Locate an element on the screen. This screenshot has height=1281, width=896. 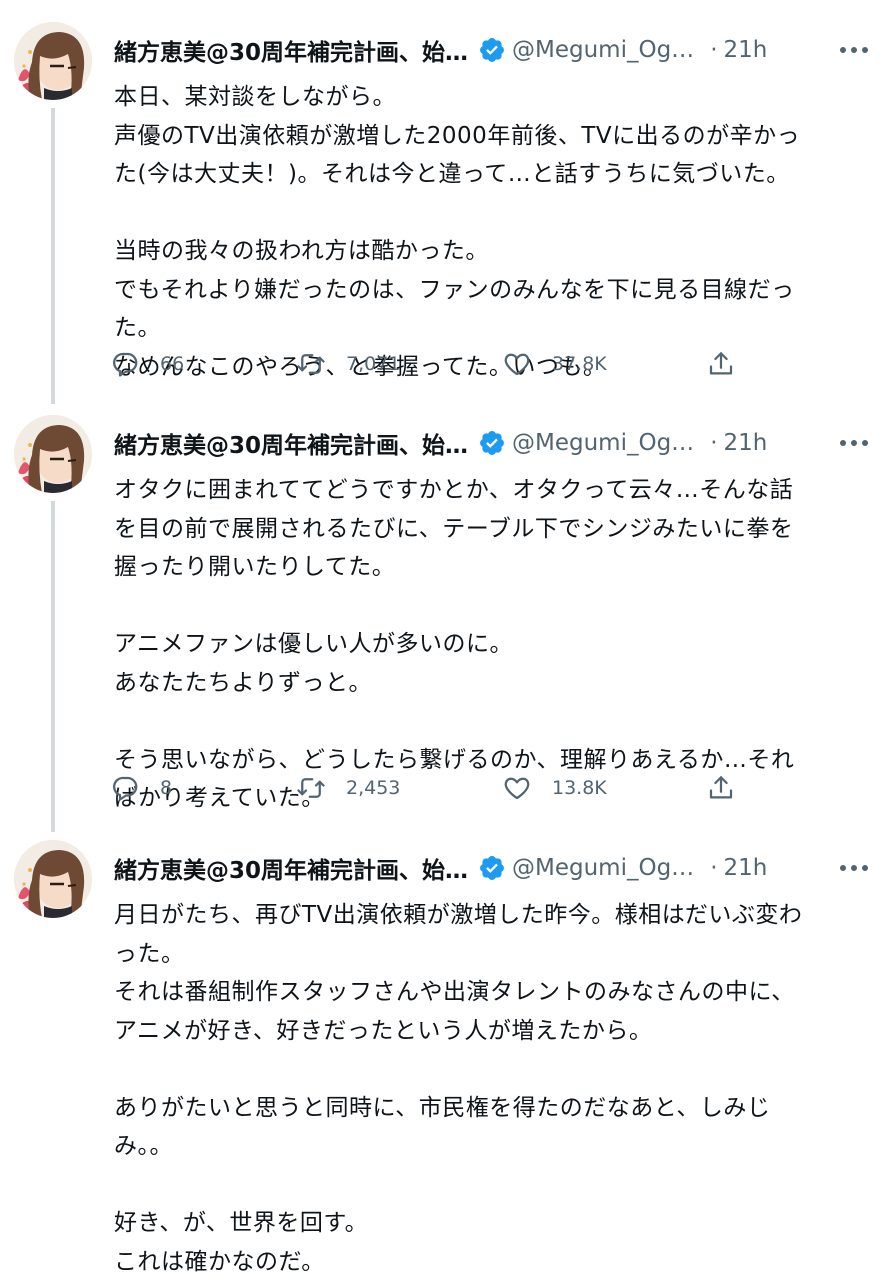
tweet-line: アニメが好き、好きだったという人が増えたから。 is located at coordinates (489, 1031).